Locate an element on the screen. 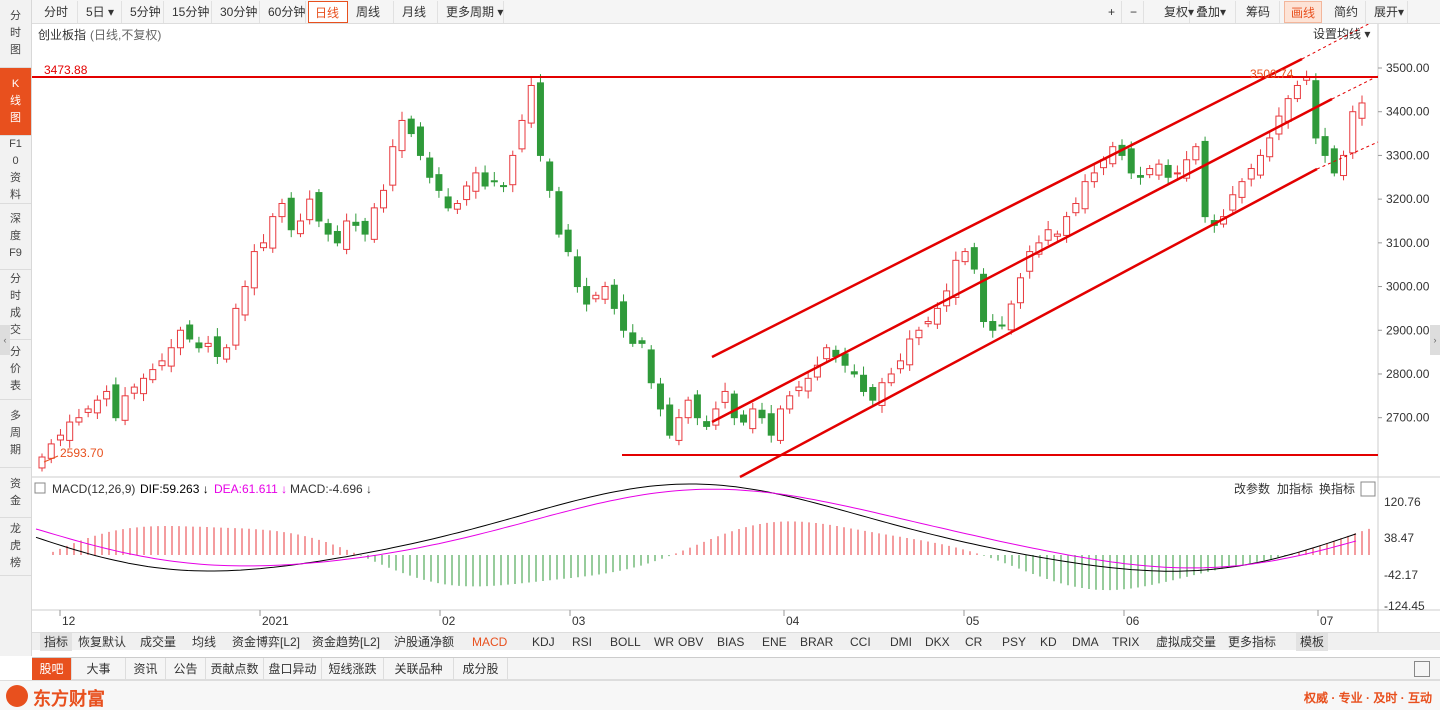  rail-item-2: F10资料 is located at coordinates (15, 170).